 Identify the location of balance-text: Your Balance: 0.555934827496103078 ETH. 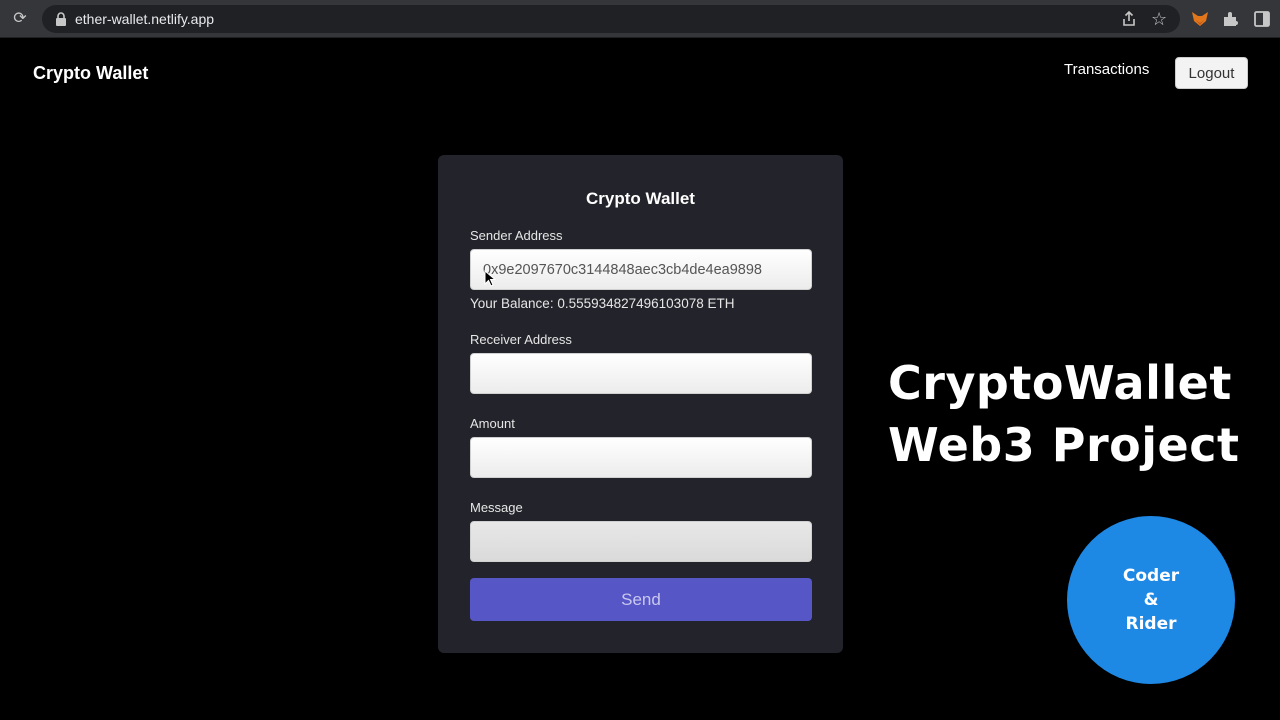
(602, 303).